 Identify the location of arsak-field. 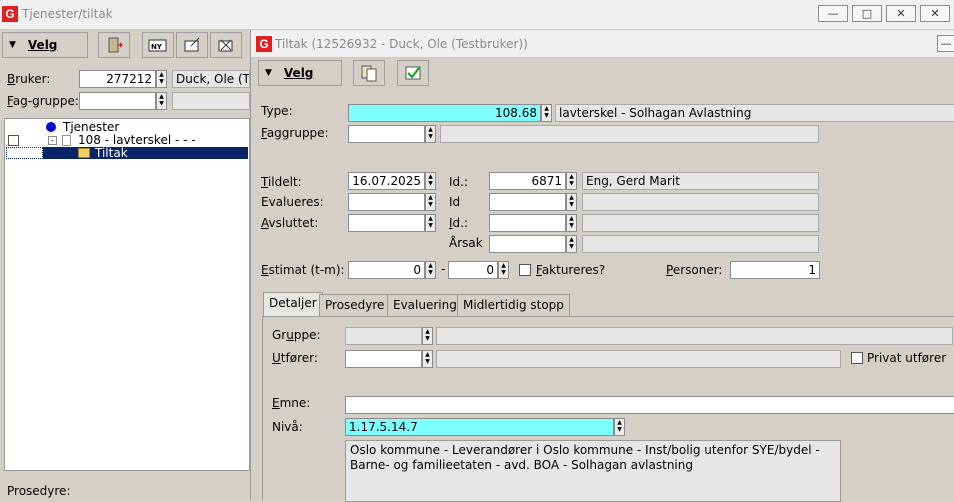
(527, 244).